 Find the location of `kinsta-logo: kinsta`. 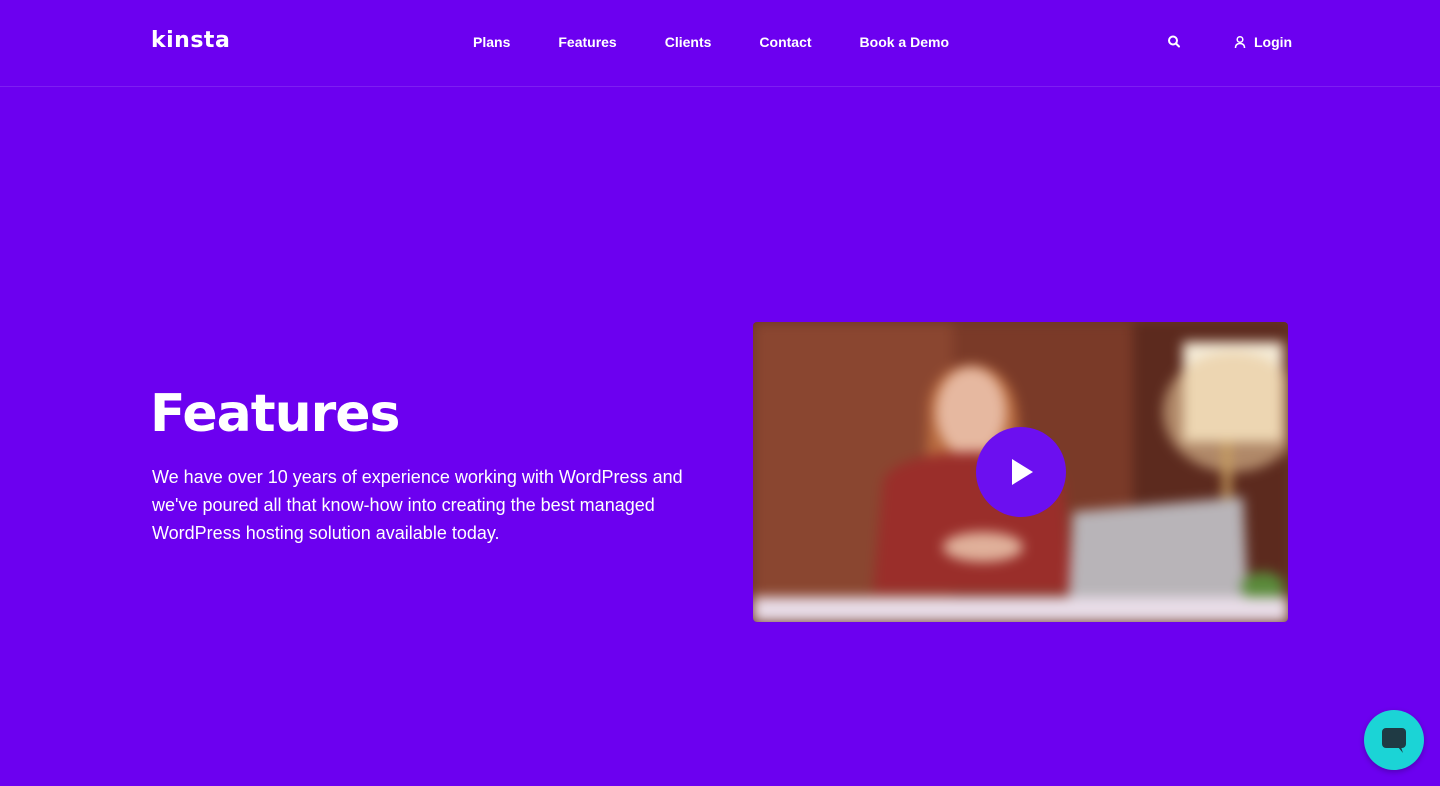

kinsta-logo: kinsta is located at coordinates (190, 41).